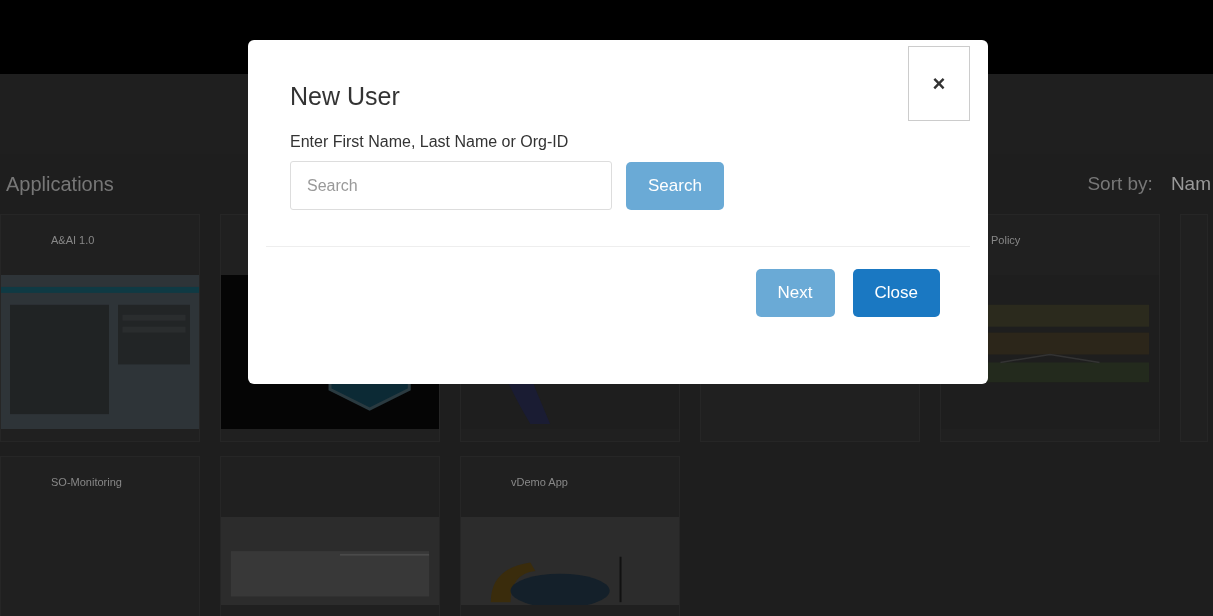 Image resolution: width=1213 pixels, height=616 pixels. Describe the element at coordinates (939, 83) in the screenshot. I see `close-button: ×` at that location.